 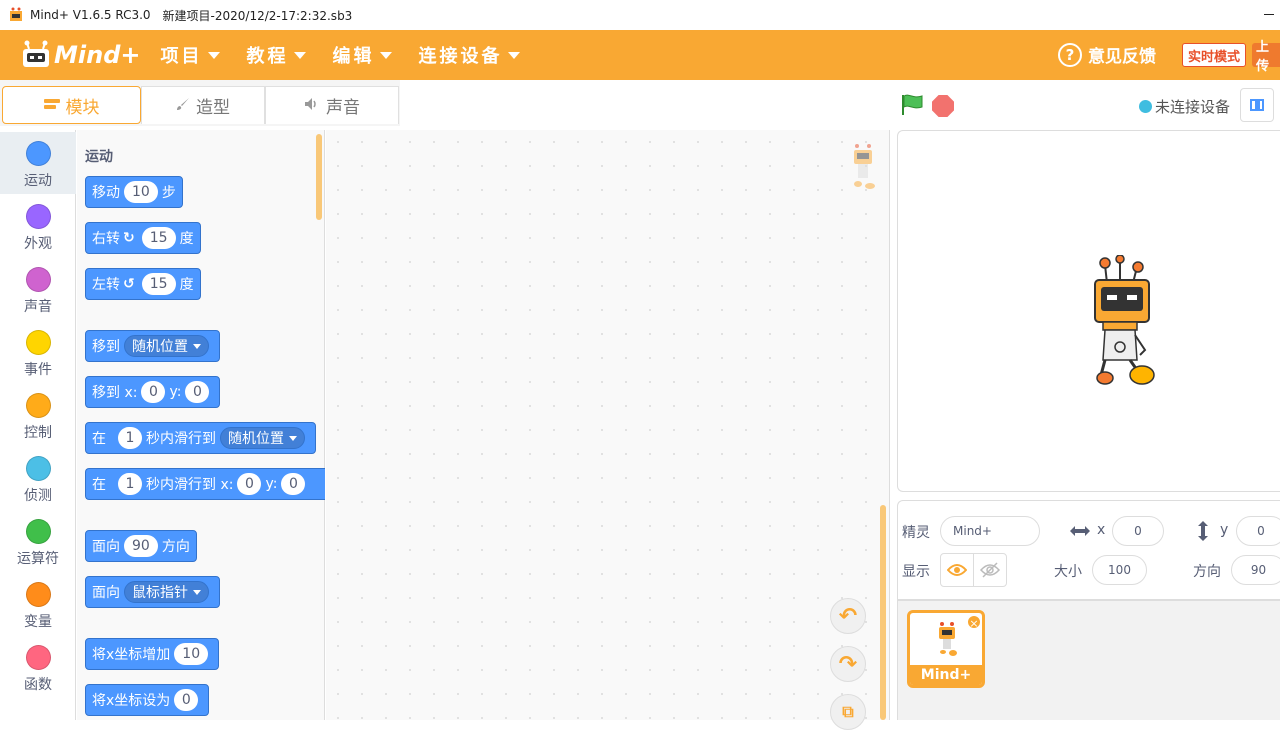 What do you see at coordinates (848, 664) in the screenshot?
I see `redo-button: ↷` at bounding box center [848, 664].